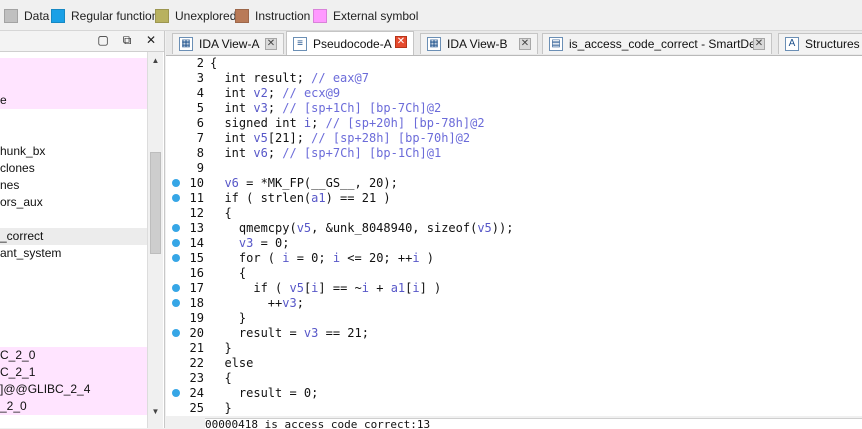  Describe the element at coordinates (514, 378) in the screenshot. I see `code-line: 23 {` at that location.